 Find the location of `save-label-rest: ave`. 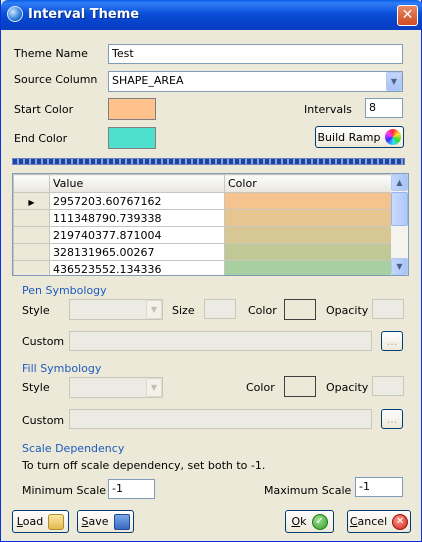

save-label-rest: ave is located at coordinates (98, 521).